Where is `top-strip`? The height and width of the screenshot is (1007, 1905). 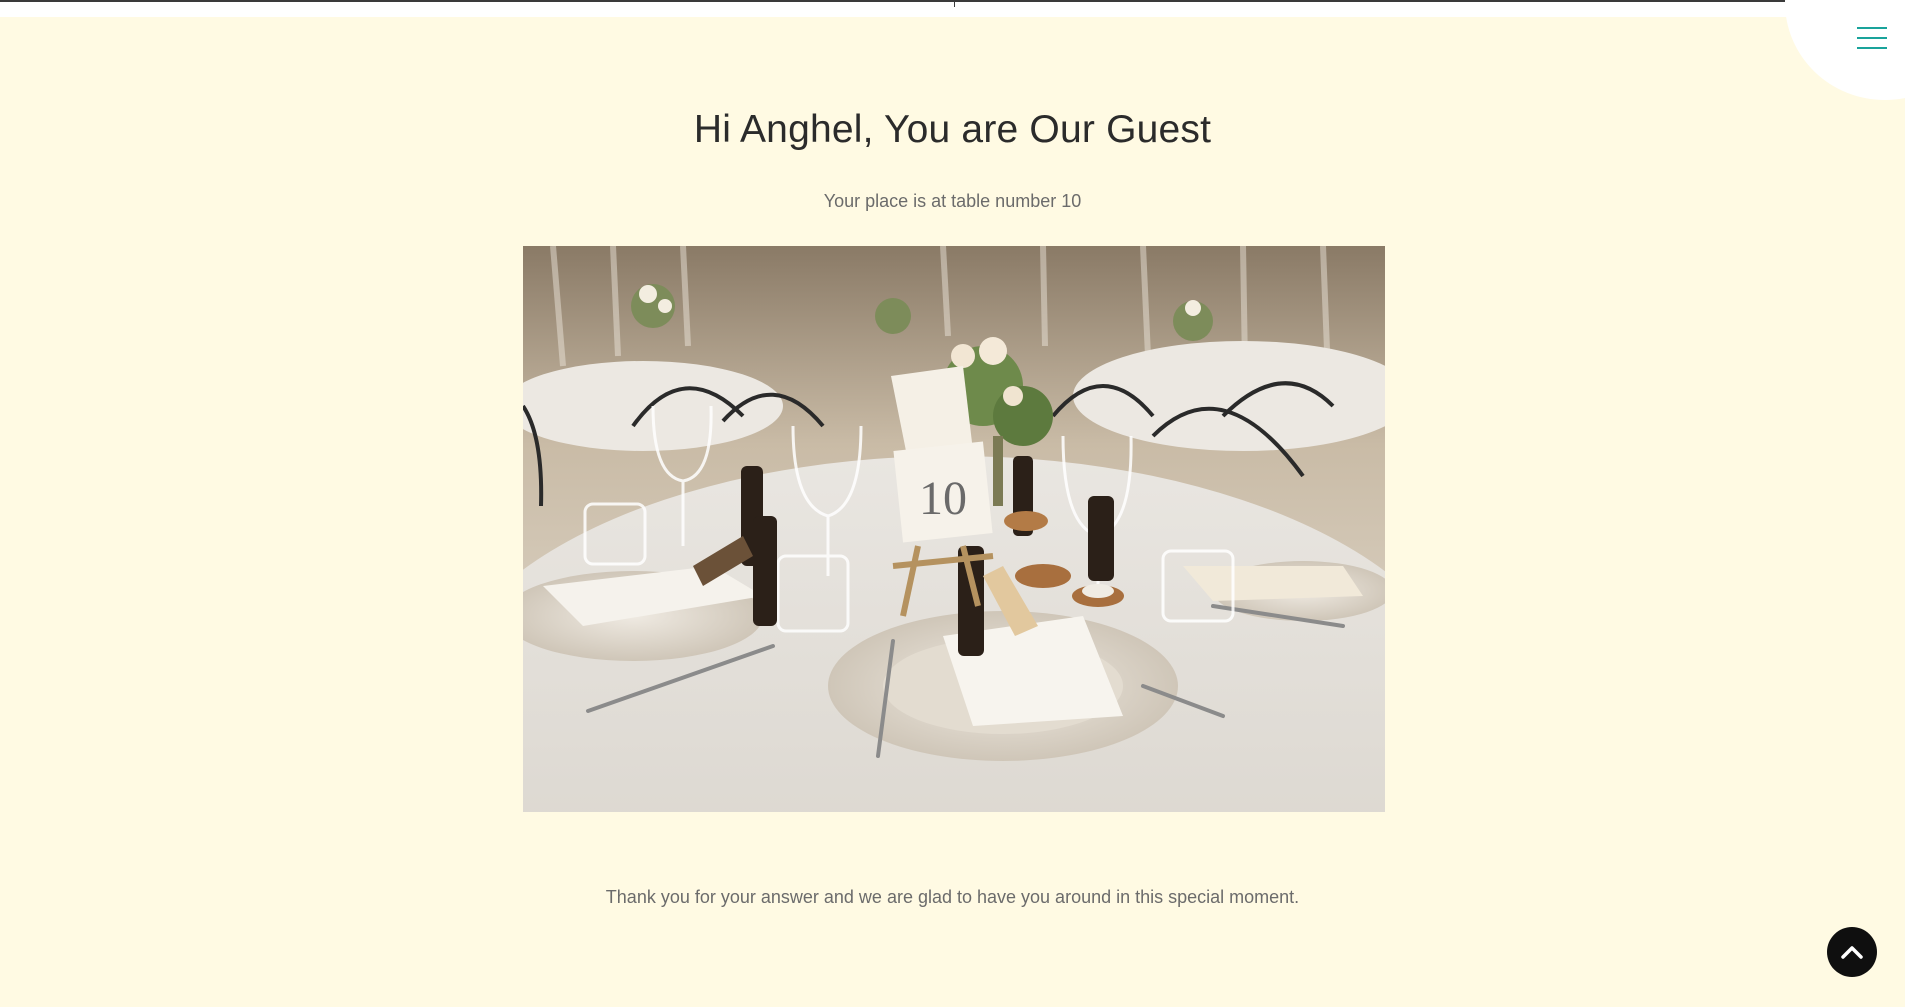 top-strip is located at coordinates (952, 8).